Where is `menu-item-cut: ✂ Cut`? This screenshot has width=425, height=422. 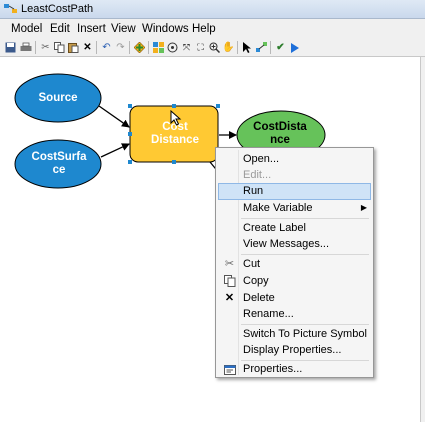 menu-item-cut: ✂ Cut is located at coordinates (294, 264).